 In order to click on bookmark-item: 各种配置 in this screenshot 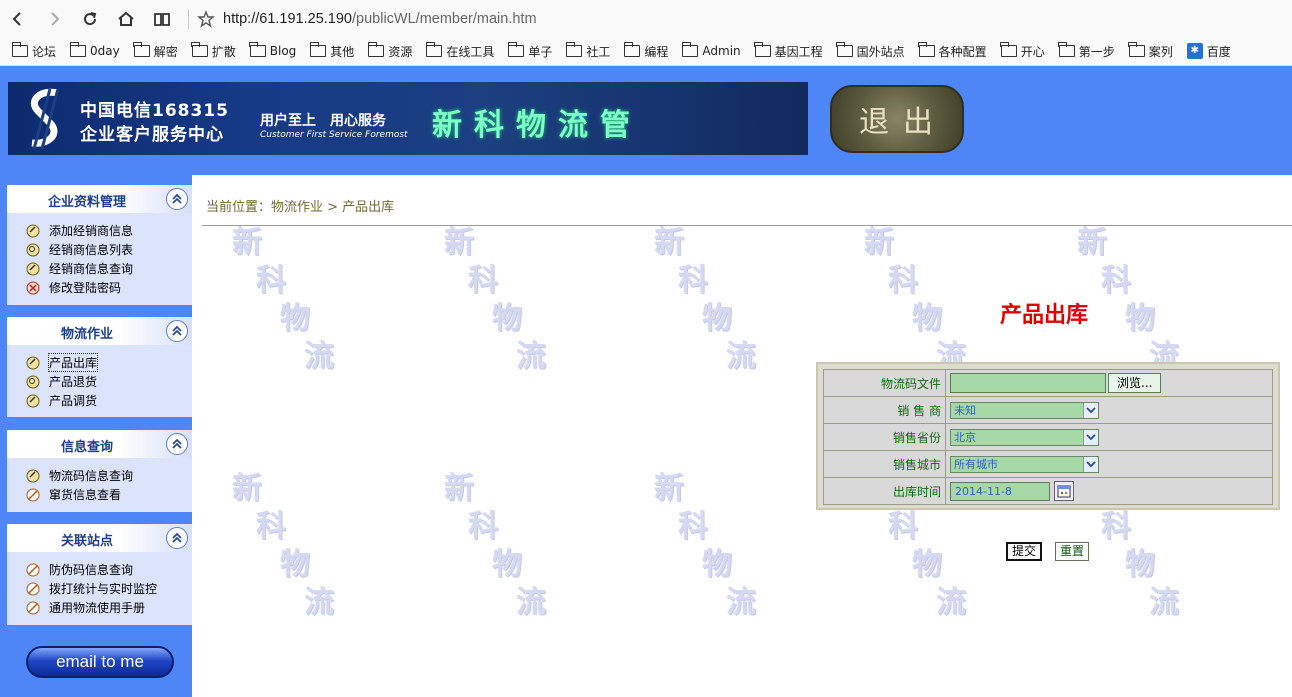, I will do `click(952, 51)`.